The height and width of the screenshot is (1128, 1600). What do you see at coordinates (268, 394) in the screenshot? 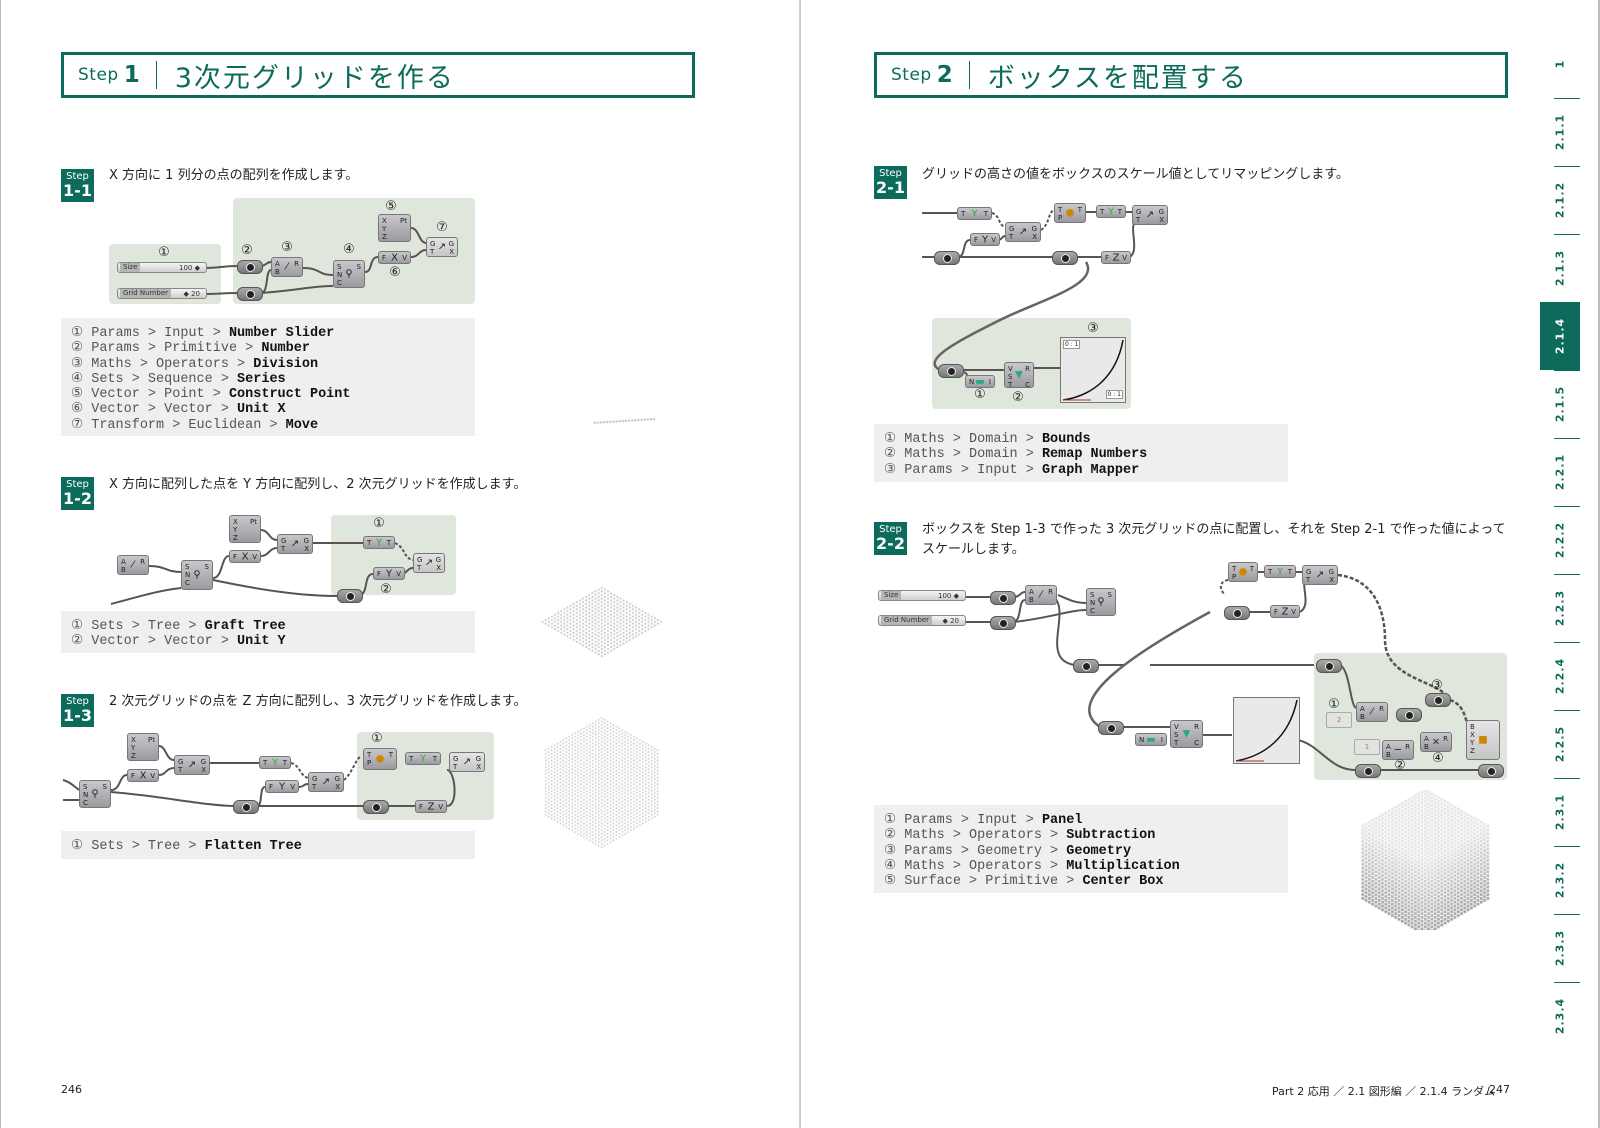
I see `component-path: ⑤ Vector > Point > Construct Point` at bounding box center [268, 394].